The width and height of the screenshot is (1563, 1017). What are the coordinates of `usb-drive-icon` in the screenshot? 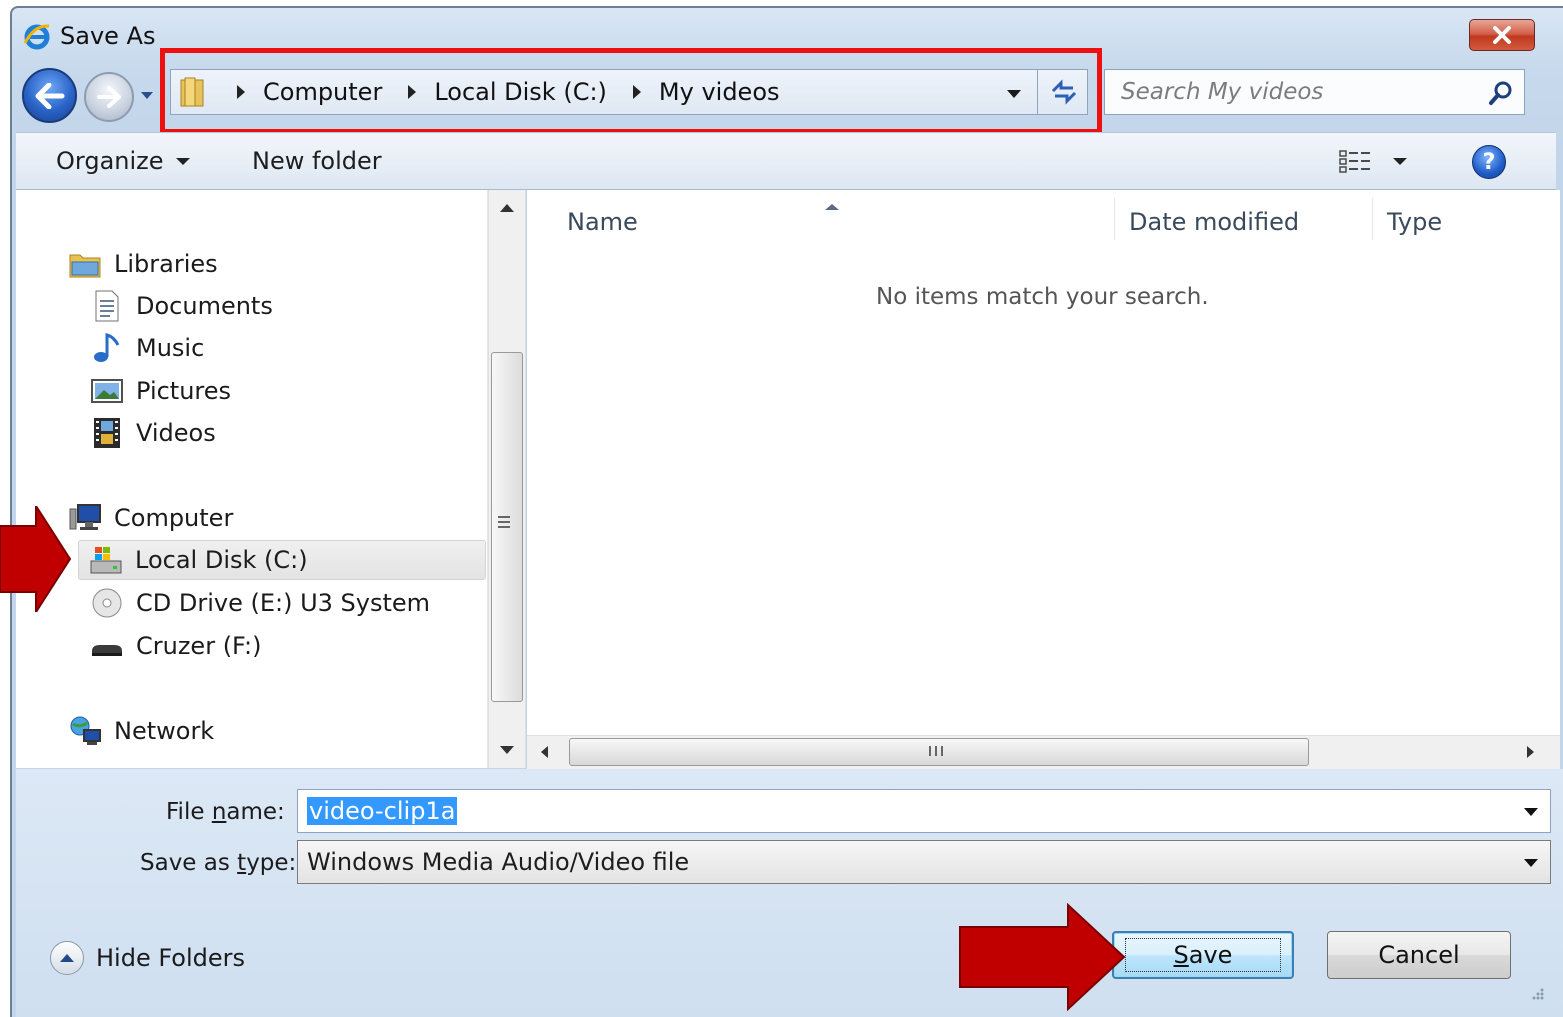 It's located at (107, 650).